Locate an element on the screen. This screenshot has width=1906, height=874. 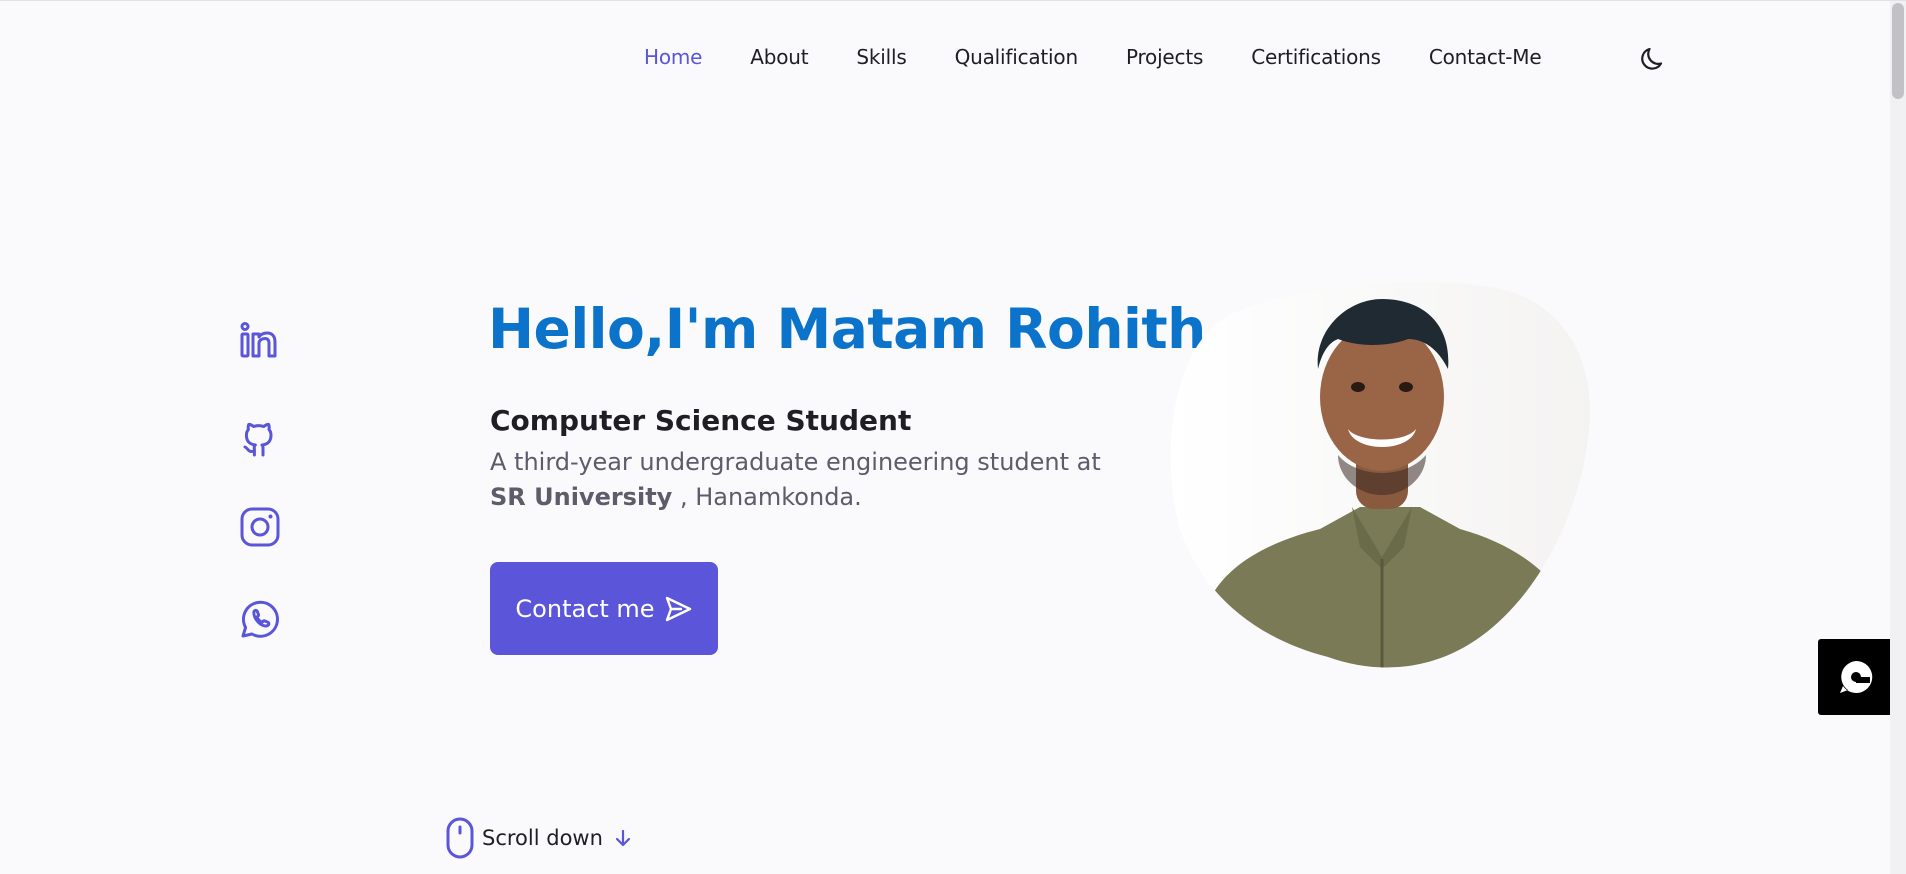
contact-me-label: Contact me is located at coordinates (585, 608).